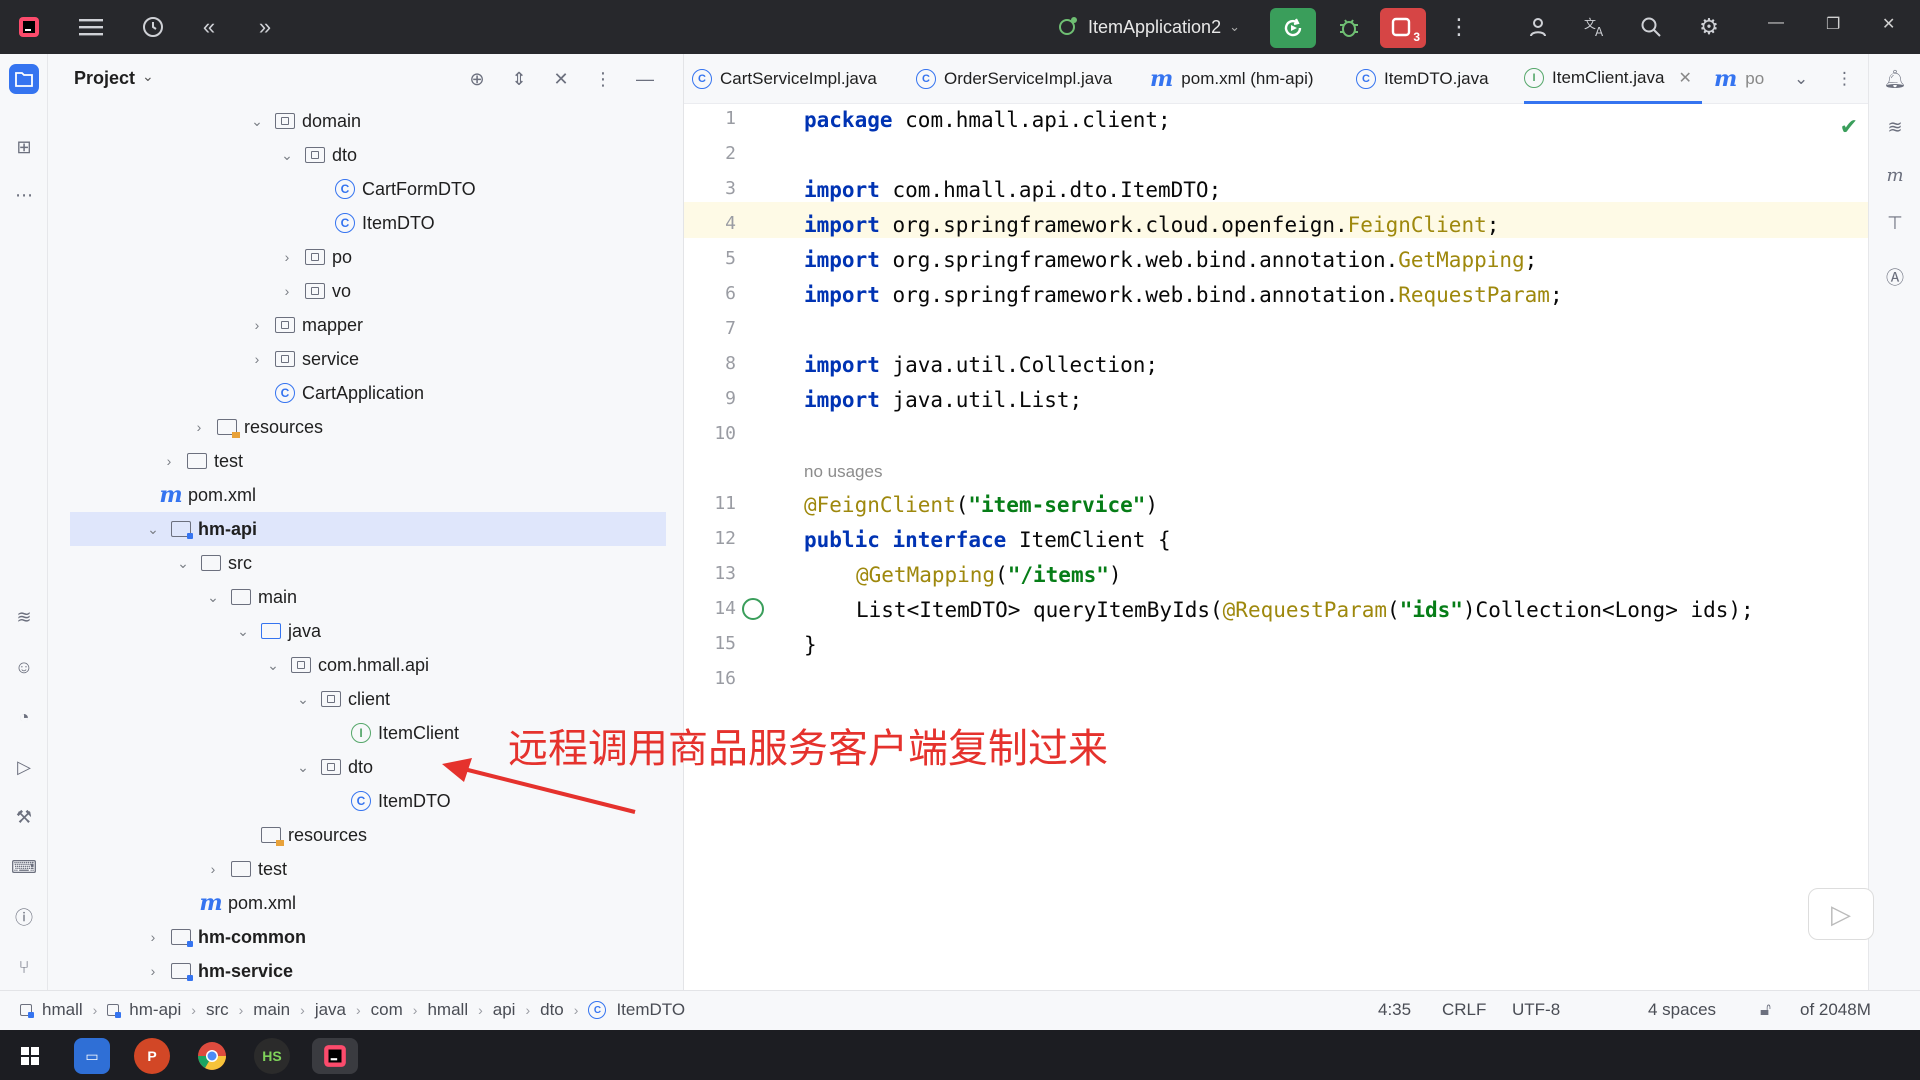  What do you see at coordinates (24, 917) in the screenshot?
I see `problems-icon: ⓘ` at bounding box center [24, 917].